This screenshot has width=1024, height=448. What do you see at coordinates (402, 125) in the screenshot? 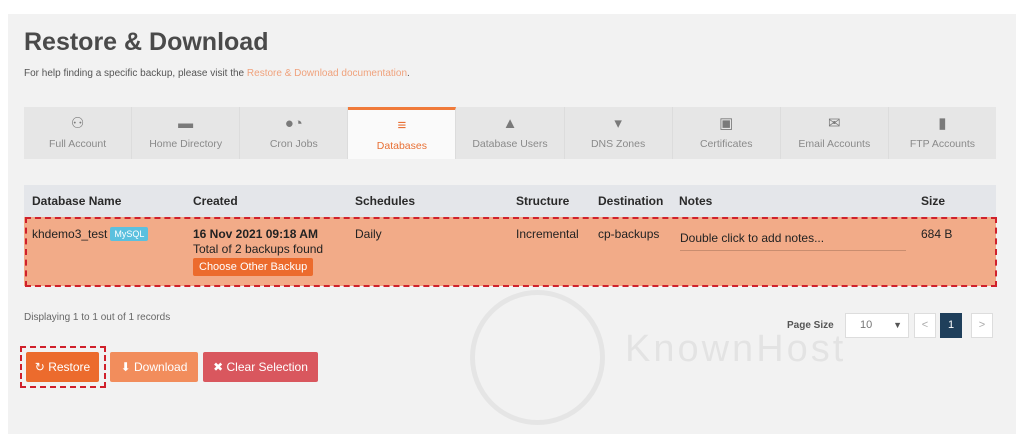
I see `database-icon: ≡` at bounding box center [402, 125].